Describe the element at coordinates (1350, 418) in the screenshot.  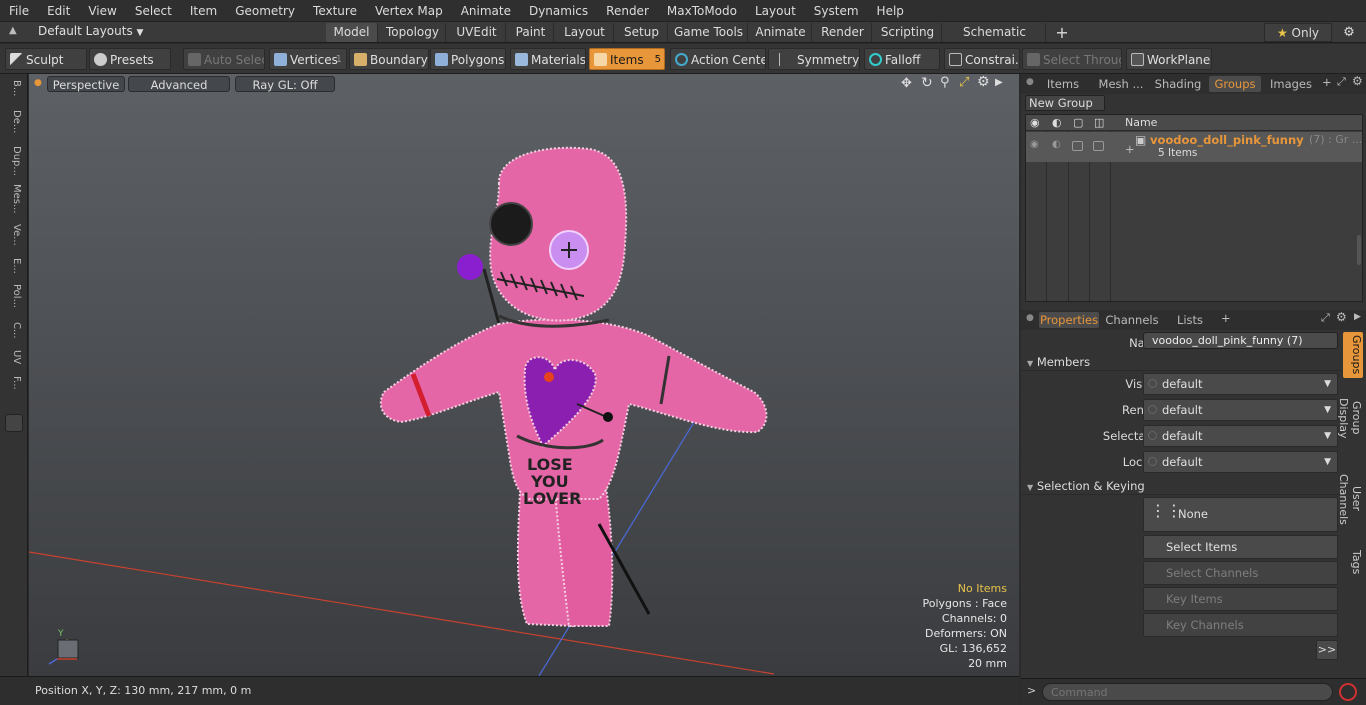
I see `vtab-group-display: Group Display` at that location.